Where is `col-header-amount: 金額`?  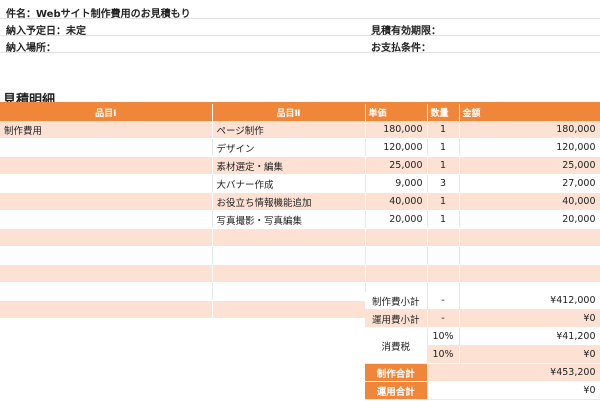 col-header-amount: 金額 is located at coordinates (529, 112).